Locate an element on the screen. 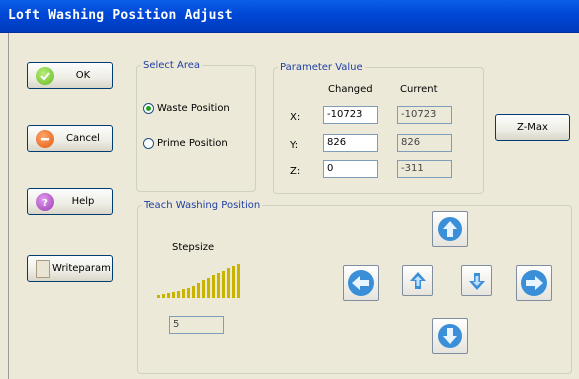  minus-icon is located at coordinates (45, 138).